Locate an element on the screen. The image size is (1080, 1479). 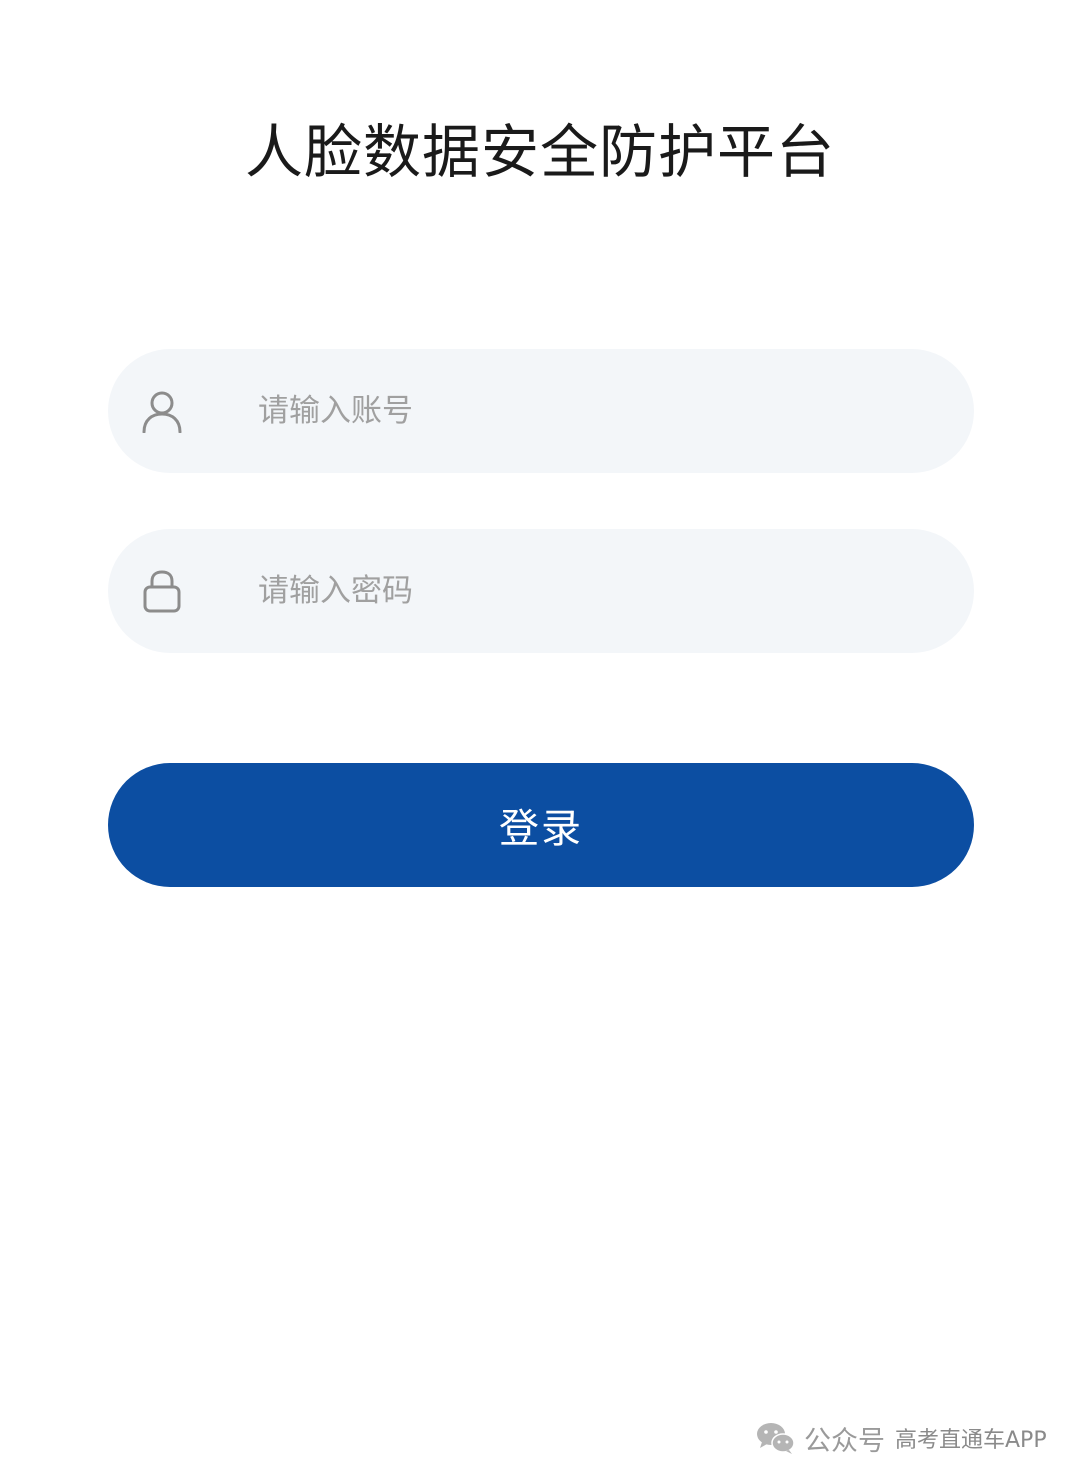
account-type-label: 公众号 is located at coordinates (844, 1441).